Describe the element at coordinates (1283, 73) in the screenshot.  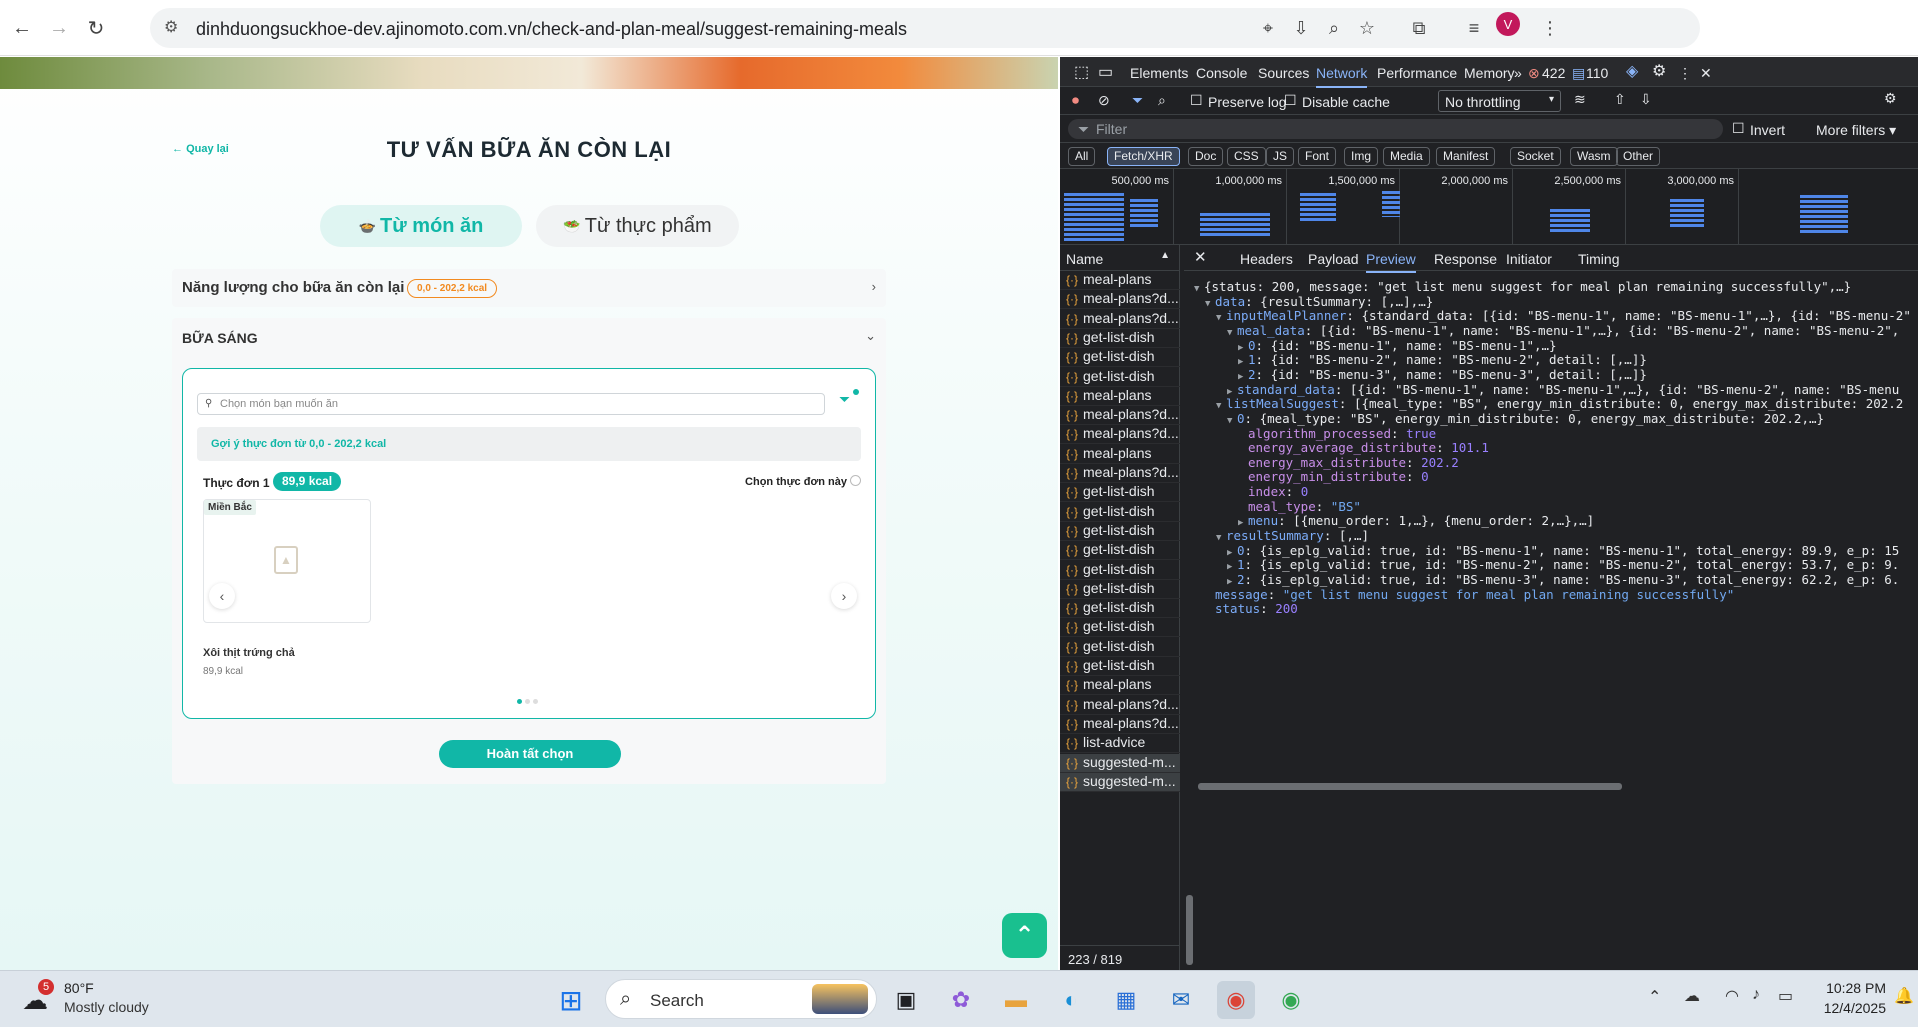
I see `devtools-tab-sources: Sources` at that location.